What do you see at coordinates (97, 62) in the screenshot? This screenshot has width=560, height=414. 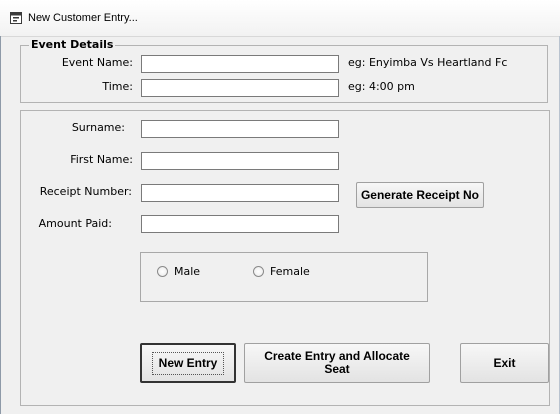 I see `event-name-label: Event Name:` at bounding box center [97, 62].